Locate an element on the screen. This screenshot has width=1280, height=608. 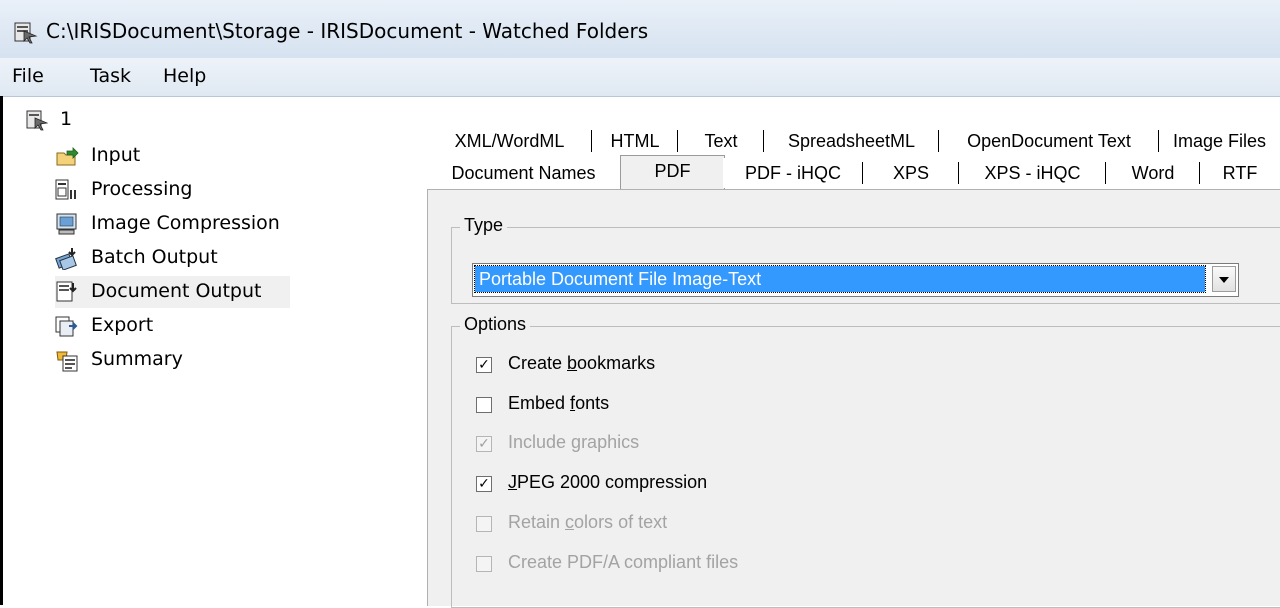
tree-item-label: Input is located at coordinates (116, 155).